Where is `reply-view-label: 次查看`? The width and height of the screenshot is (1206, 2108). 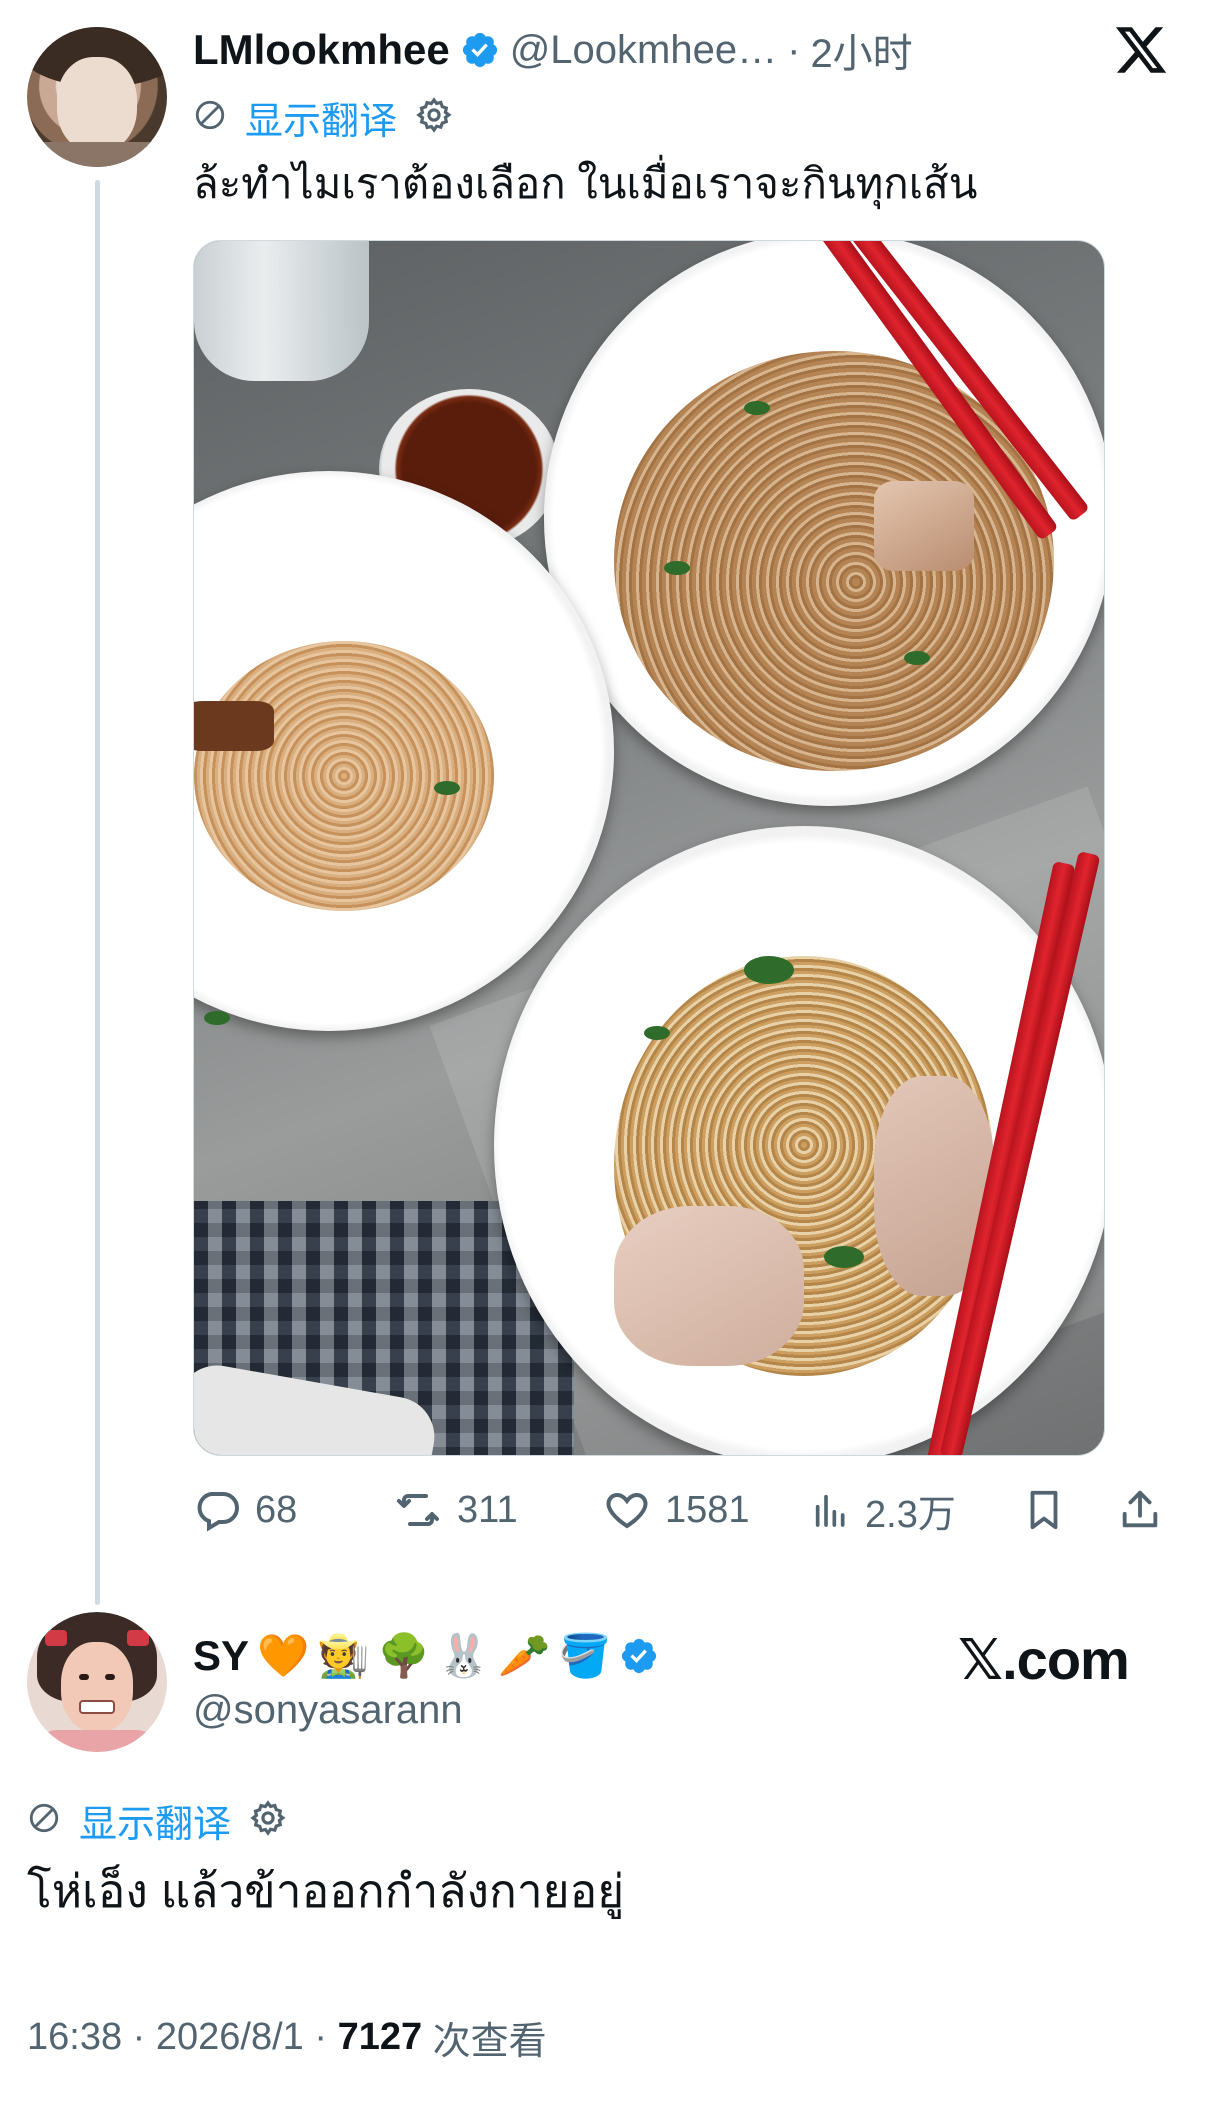 reply-view-label: 次查看 is located at coordinates (484, 2042).